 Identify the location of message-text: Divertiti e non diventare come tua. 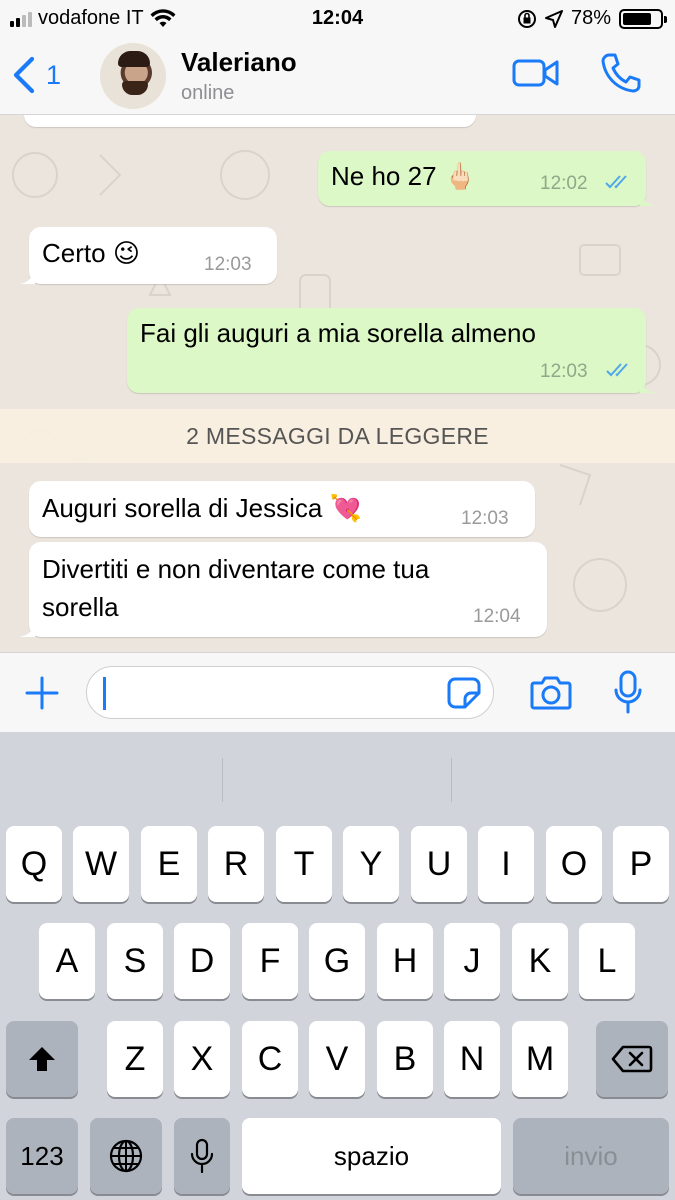
(236, 569).